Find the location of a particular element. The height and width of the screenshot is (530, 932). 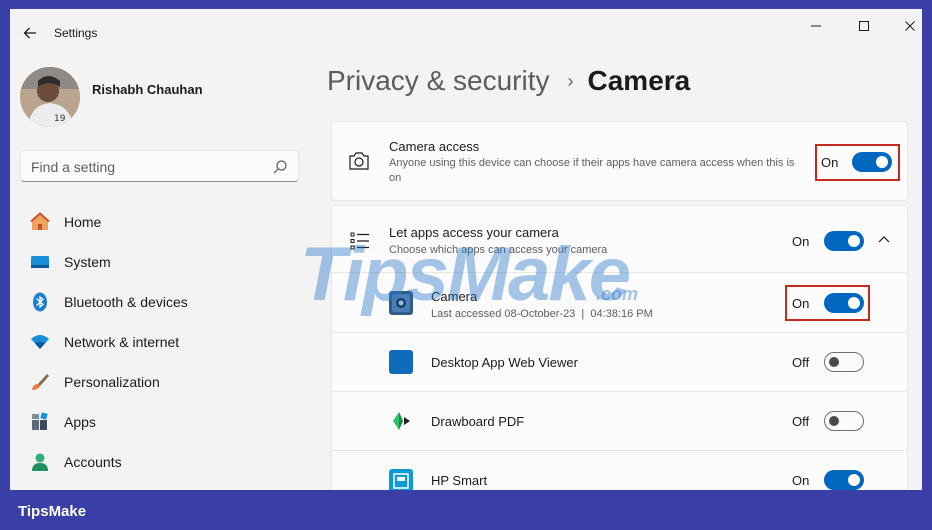

sidebar-item-label: Personalization is located at coordinates (112, 382).